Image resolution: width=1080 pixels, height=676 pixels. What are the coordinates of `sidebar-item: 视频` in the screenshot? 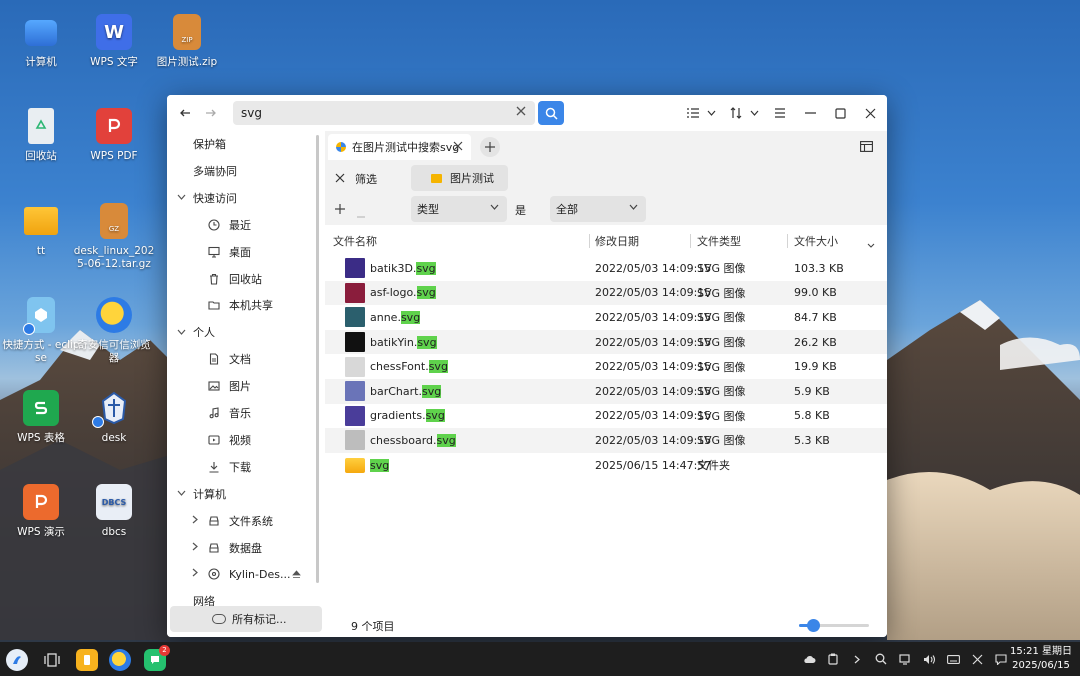 It's located at (243, 440).